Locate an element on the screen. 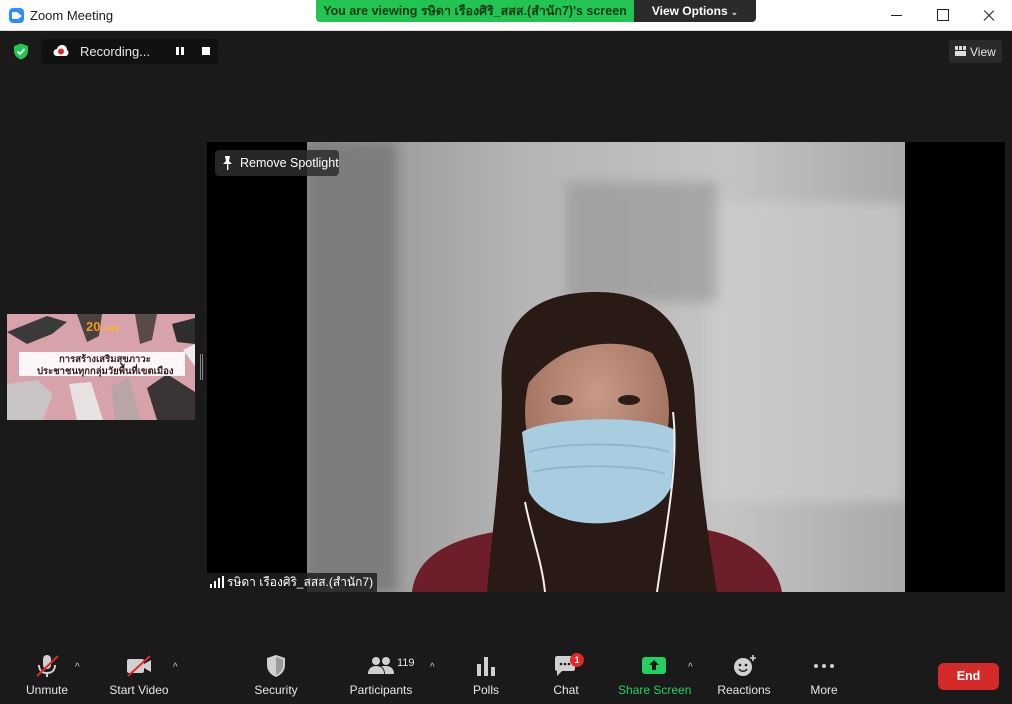  unmute-label: Unmute is located at coordinates (47, 690).